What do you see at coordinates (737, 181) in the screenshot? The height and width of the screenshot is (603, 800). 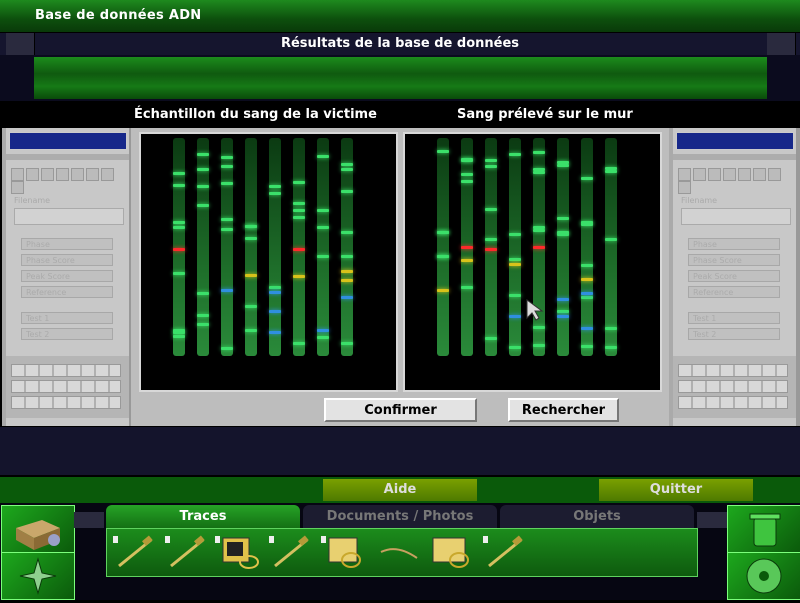 I see `right-panel-toolbar` at bounding box center [737, 181].